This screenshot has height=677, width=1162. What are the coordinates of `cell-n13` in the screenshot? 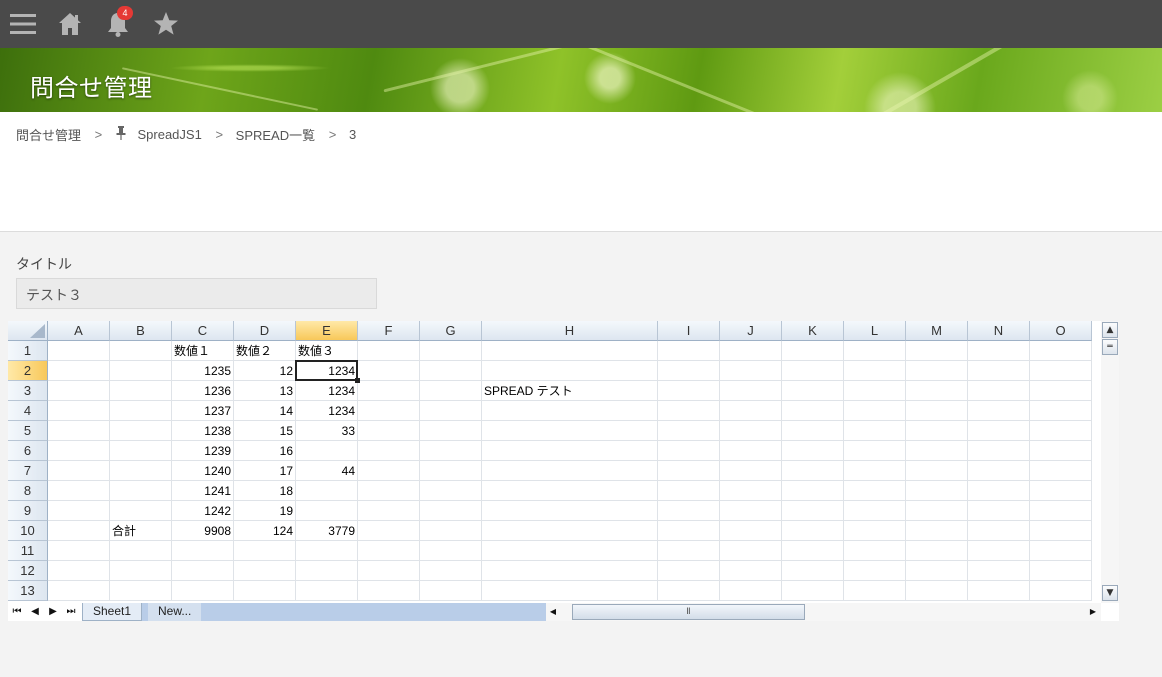 It's located at (999, 591).